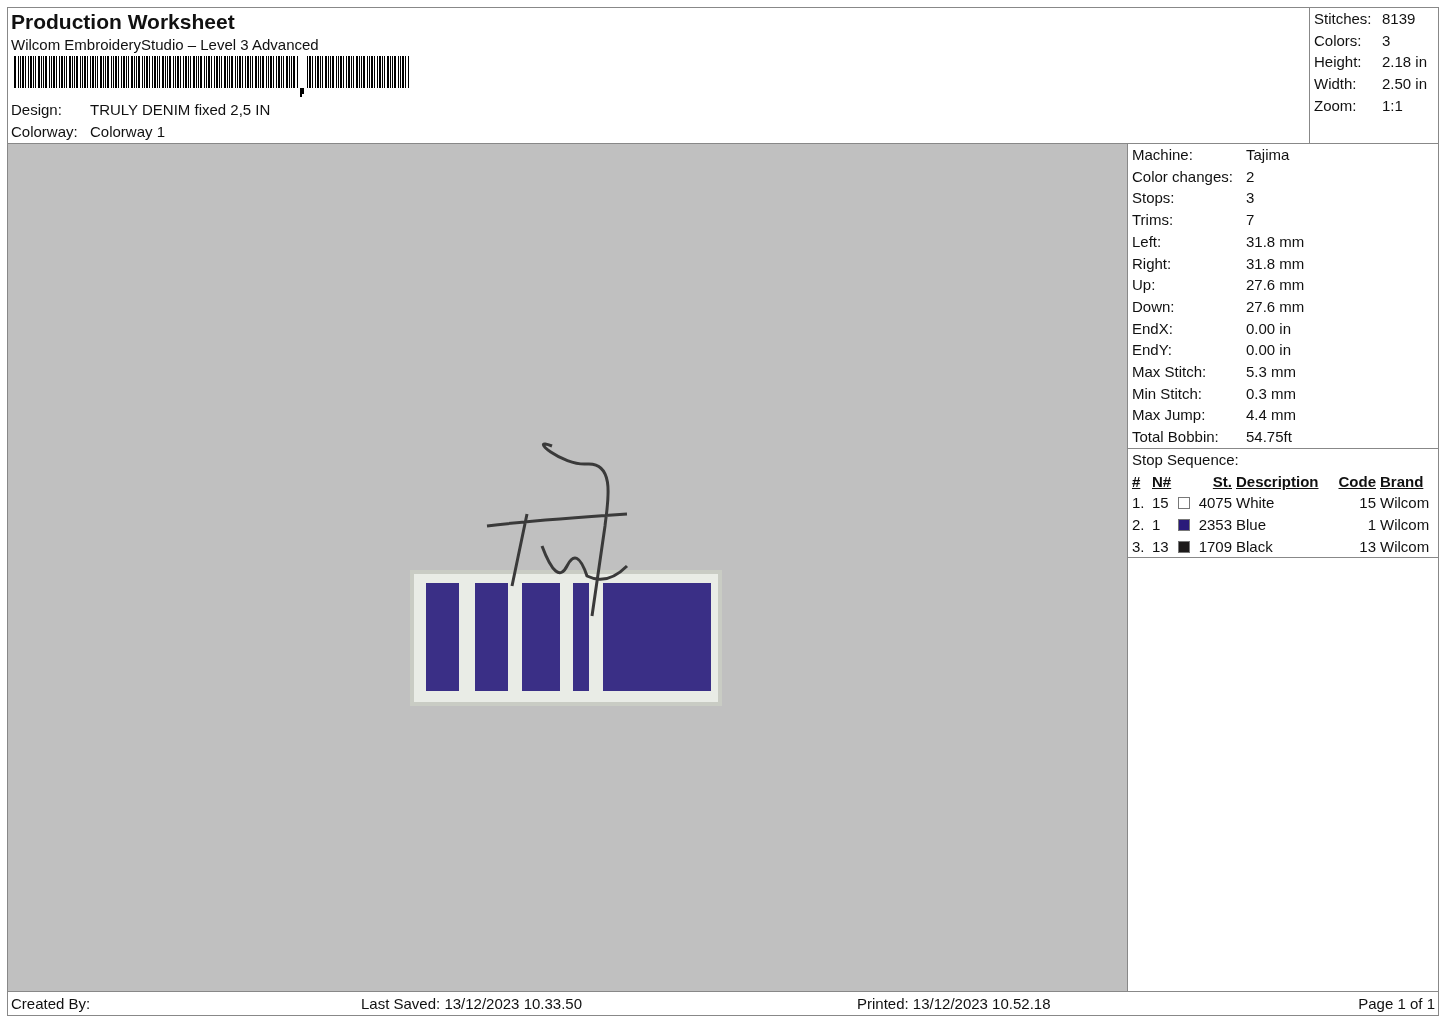 This screenshot has height=1021, width=1445. I want to click on table-cell-text: 4075, so click(1215, 503).